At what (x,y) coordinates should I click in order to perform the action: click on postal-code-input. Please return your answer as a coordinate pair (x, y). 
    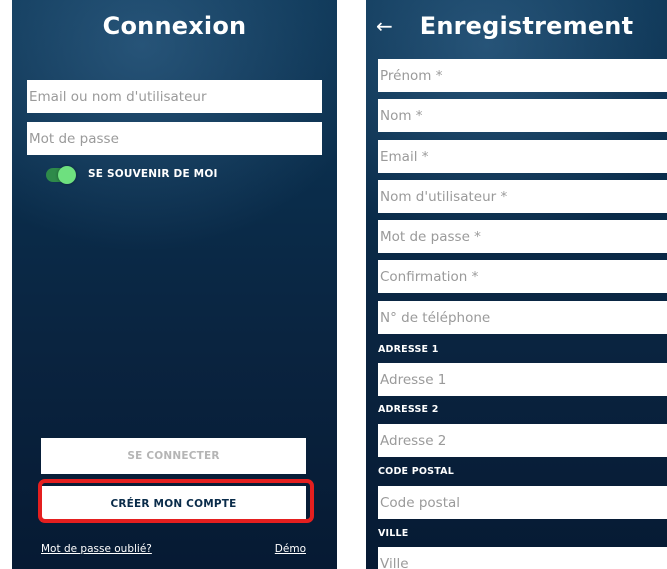
    Looking at the image, I should click on (522, 502).